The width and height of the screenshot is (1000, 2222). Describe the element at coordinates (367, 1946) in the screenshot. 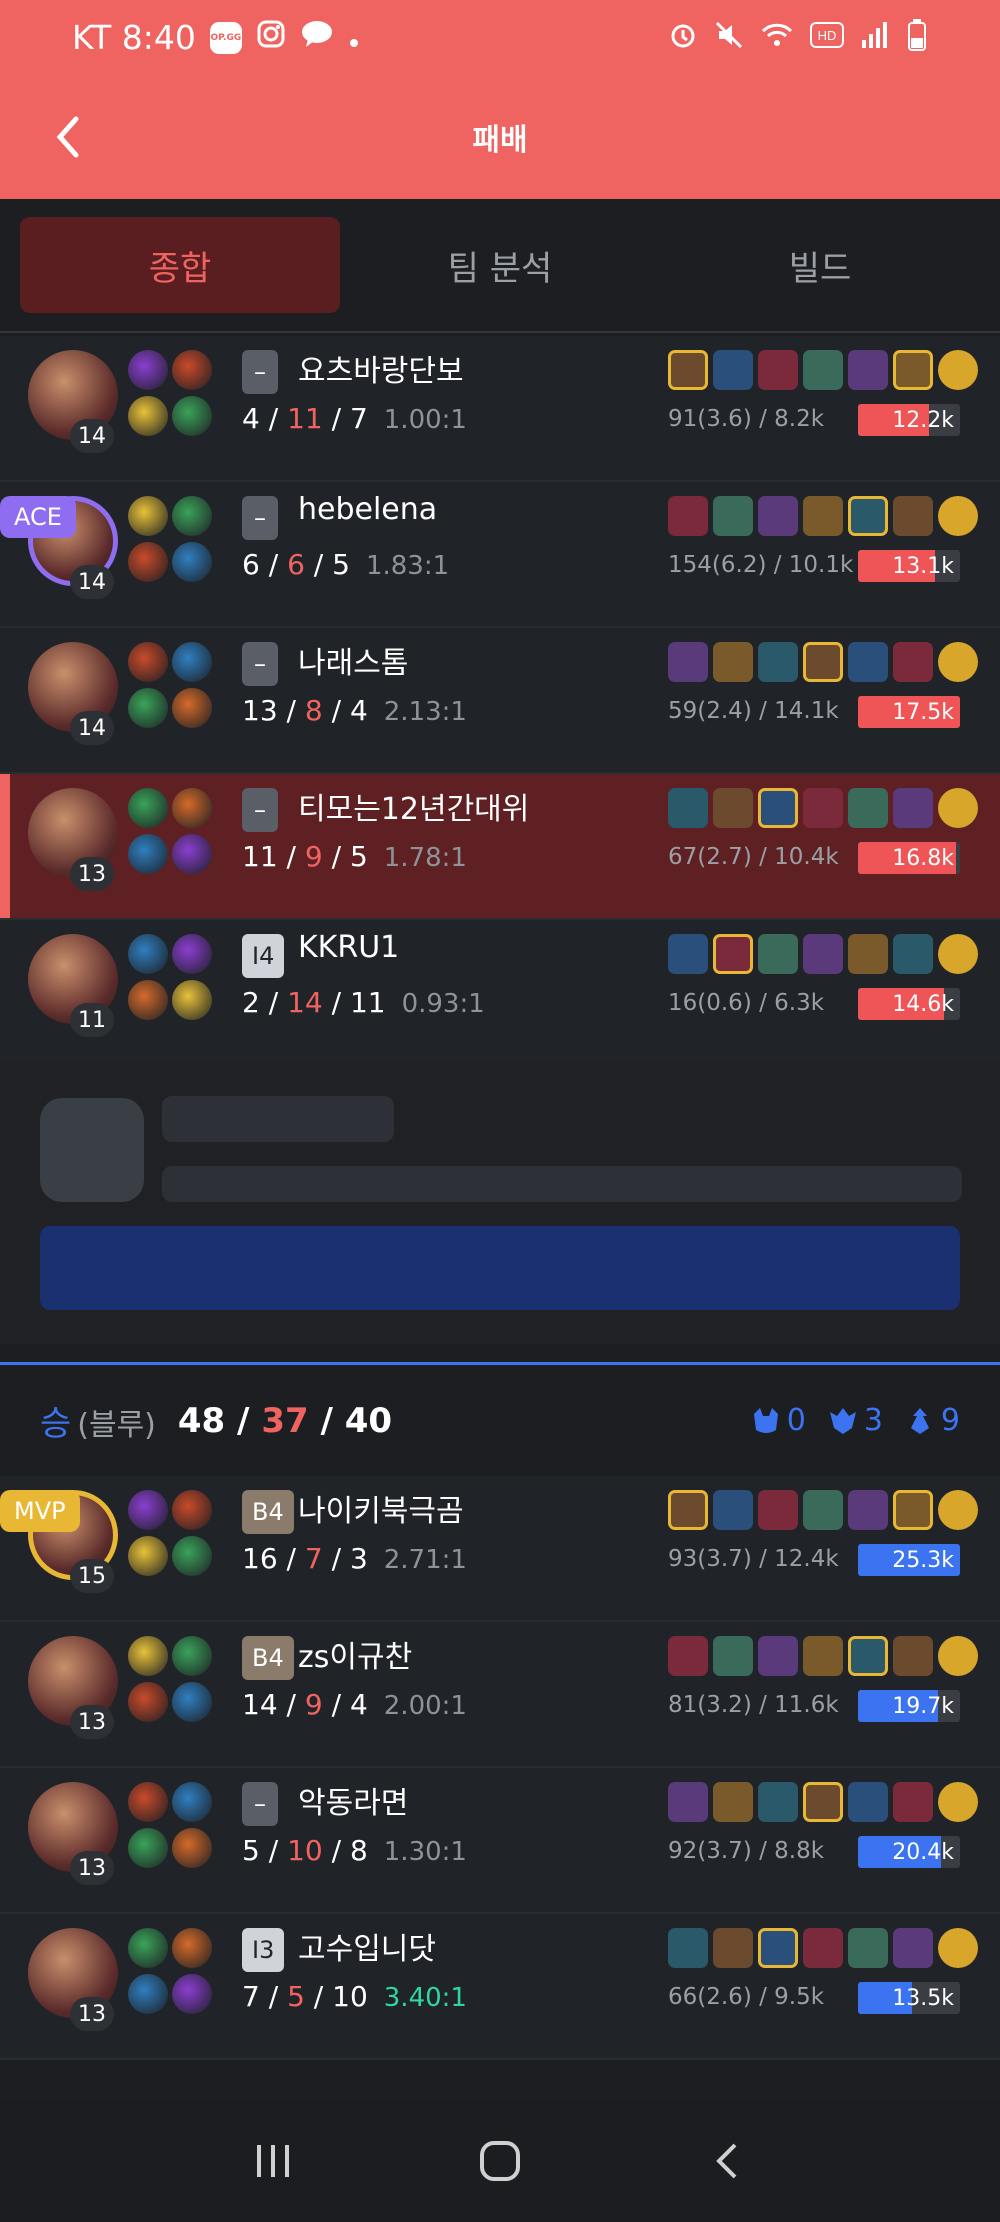

I see `summoner-name: 고수입니닷` at that location.